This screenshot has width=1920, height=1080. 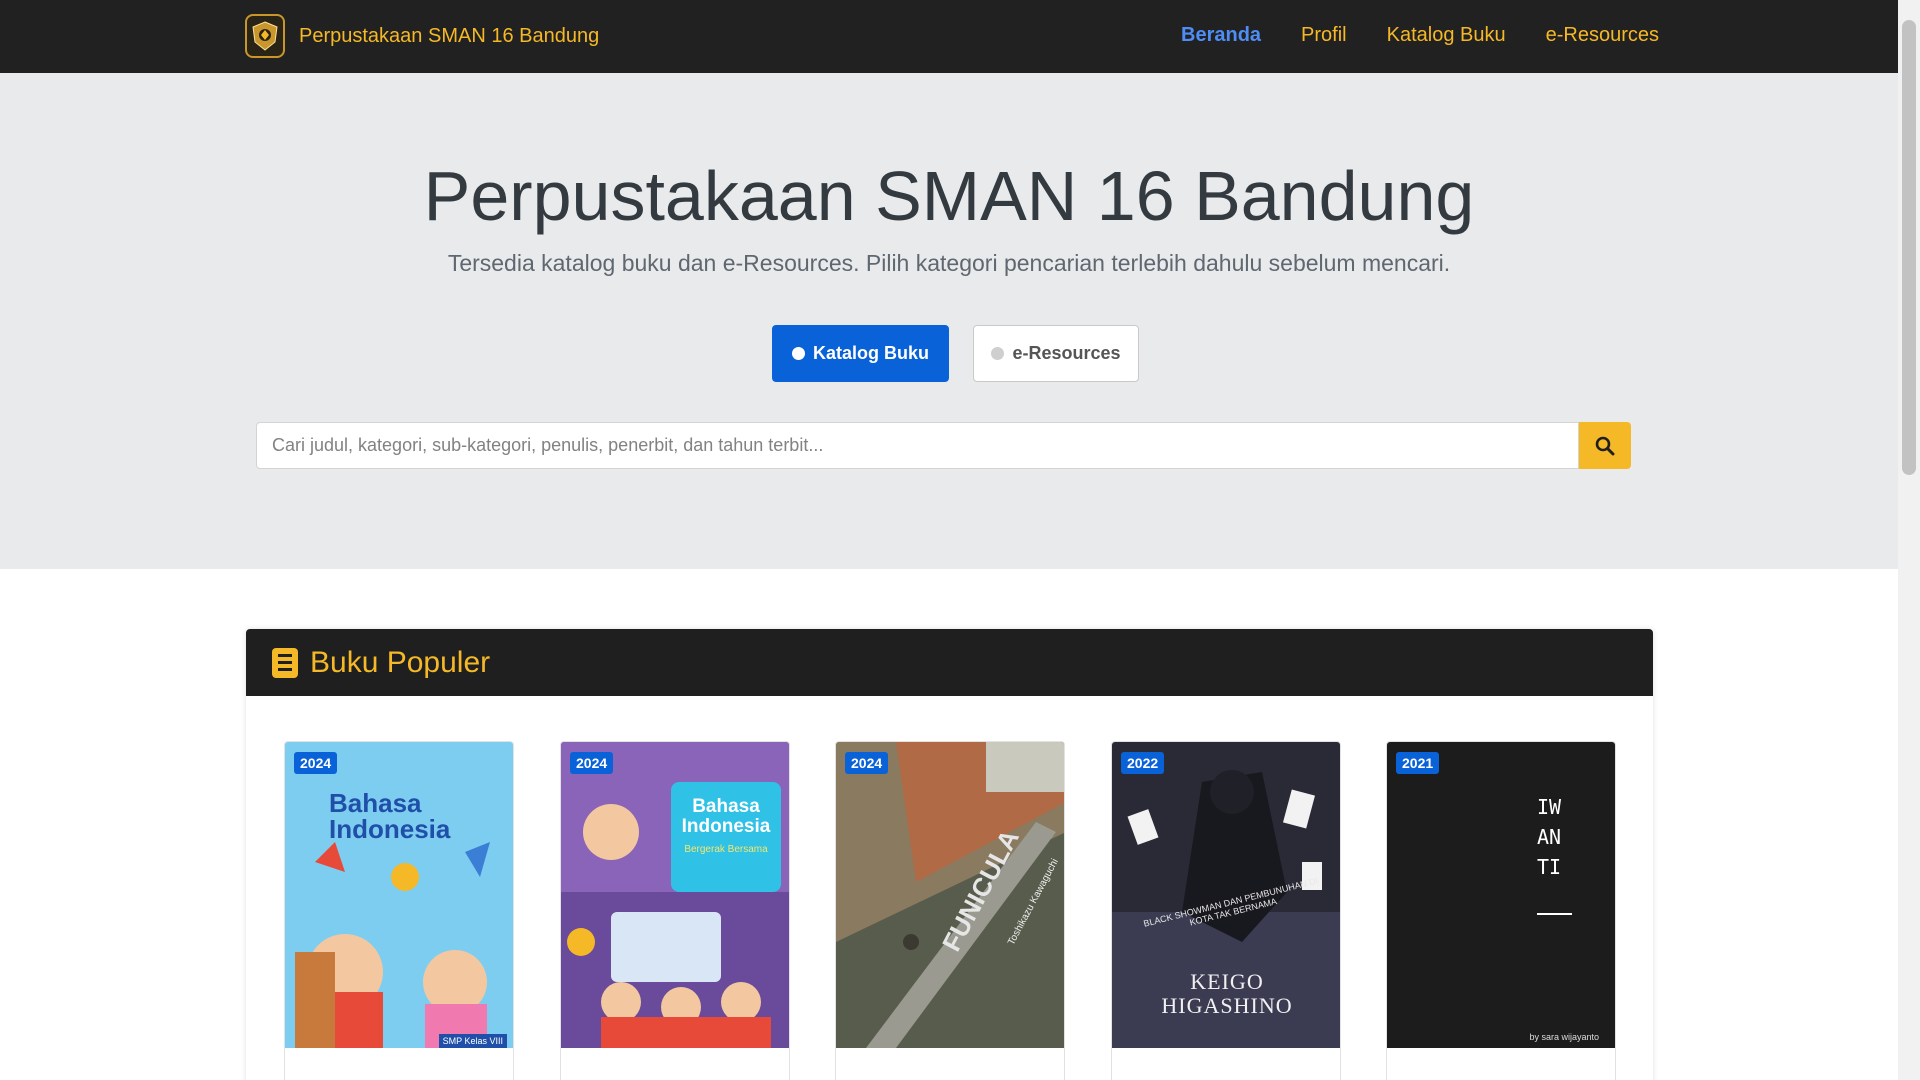 I want to click on book-card: Bahasa Indonesia Bergerak Bersama 2024, so click(x=675, y=910).